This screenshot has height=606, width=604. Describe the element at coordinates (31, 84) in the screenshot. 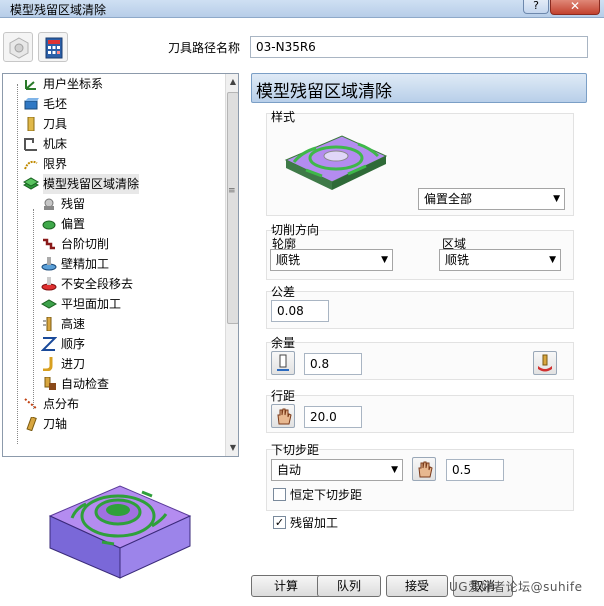

I see `ucs-icon` at that location.